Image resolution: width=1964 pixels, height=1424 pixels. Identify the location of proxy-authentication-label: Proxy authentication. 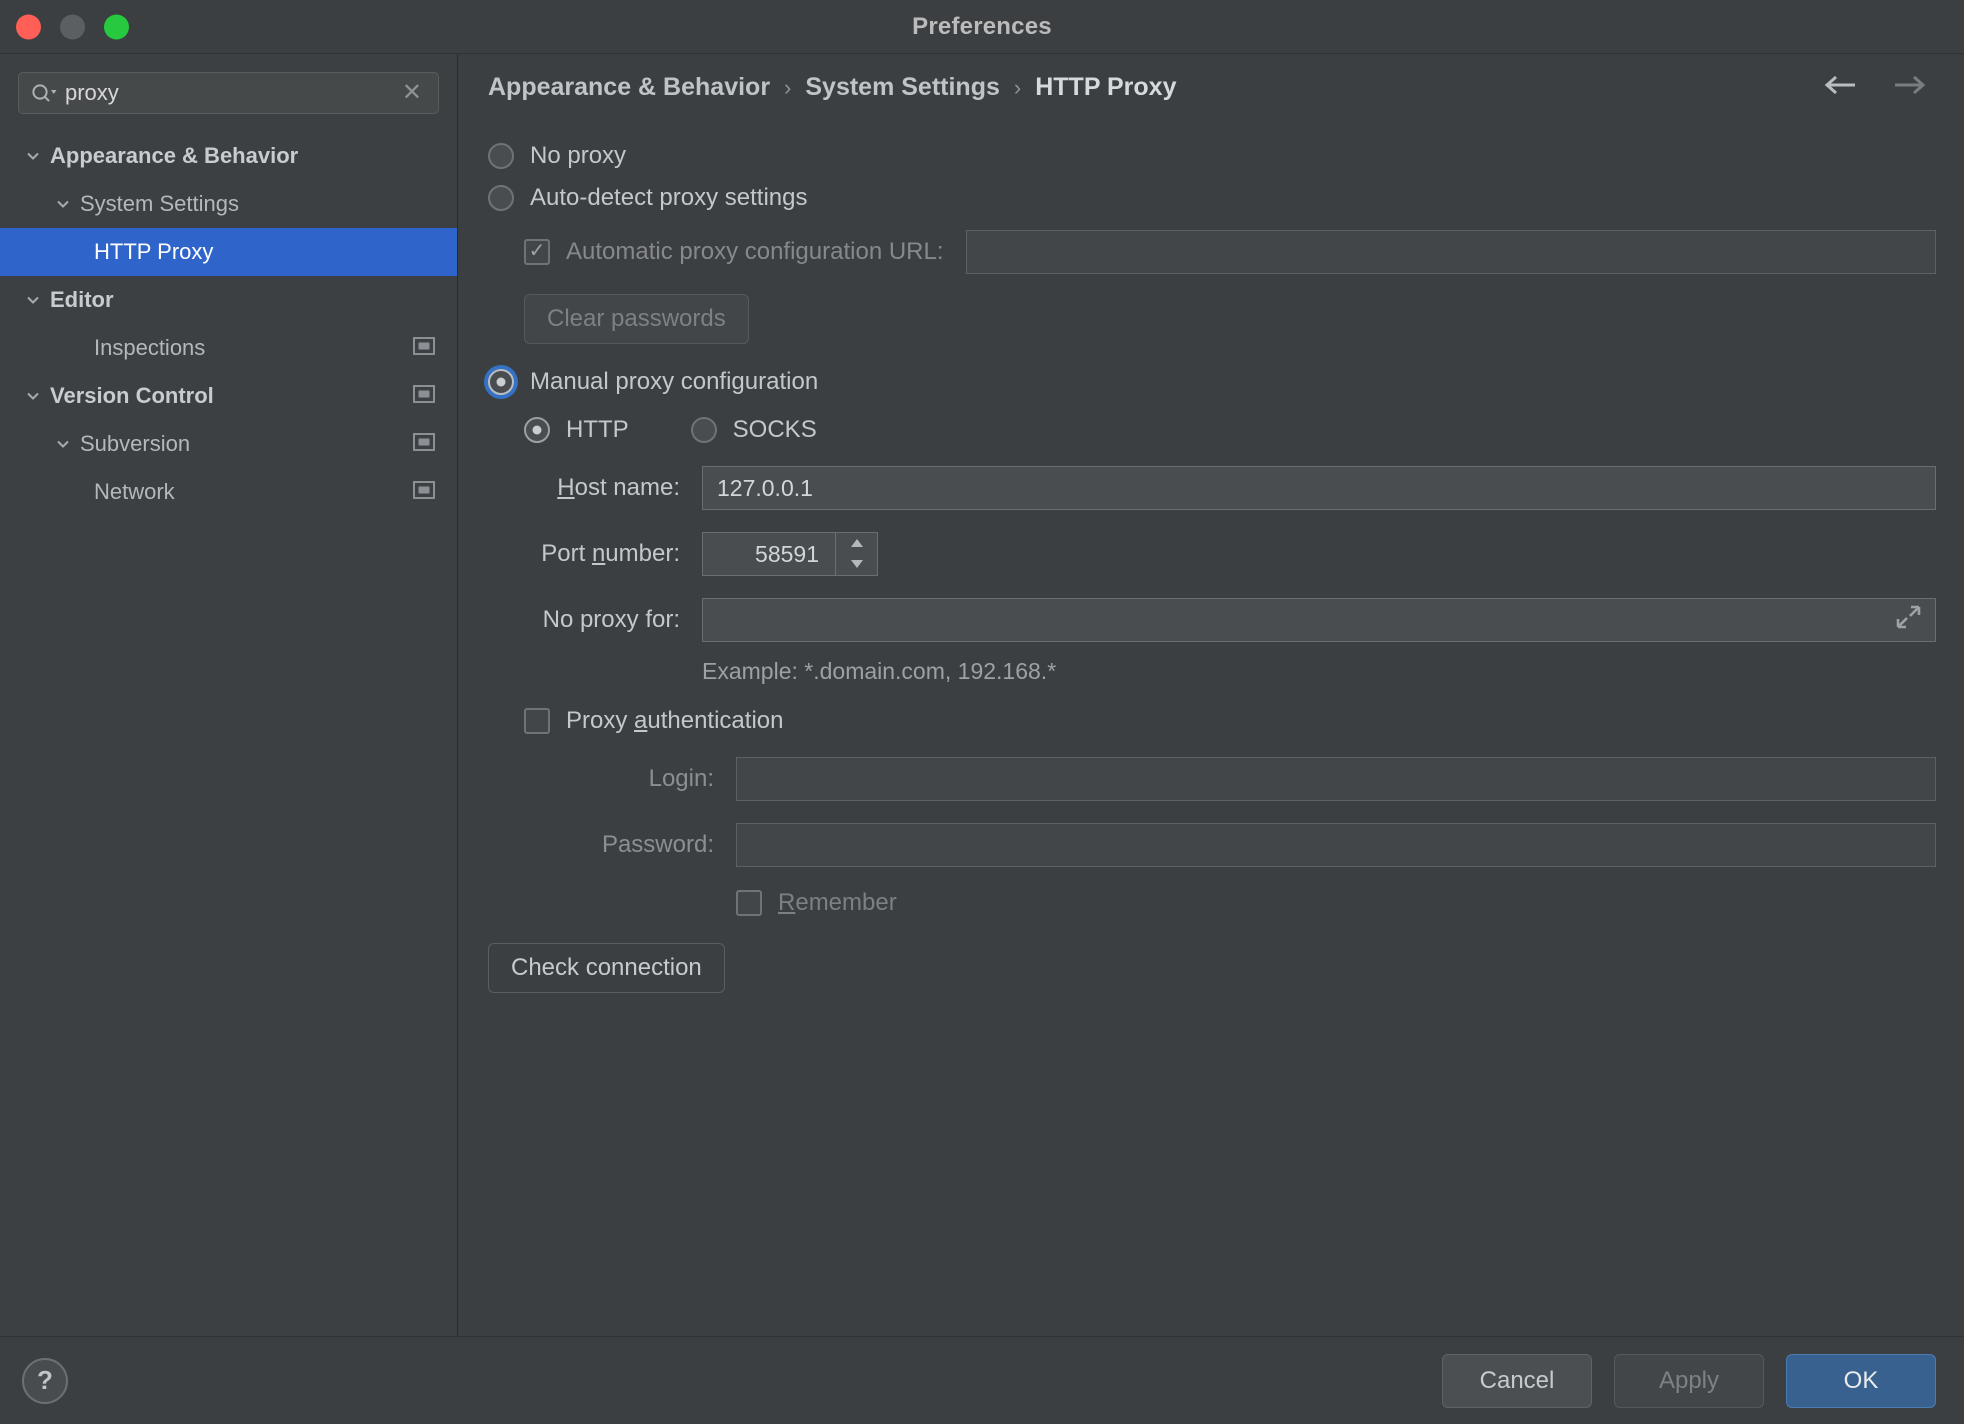
(675, 720).